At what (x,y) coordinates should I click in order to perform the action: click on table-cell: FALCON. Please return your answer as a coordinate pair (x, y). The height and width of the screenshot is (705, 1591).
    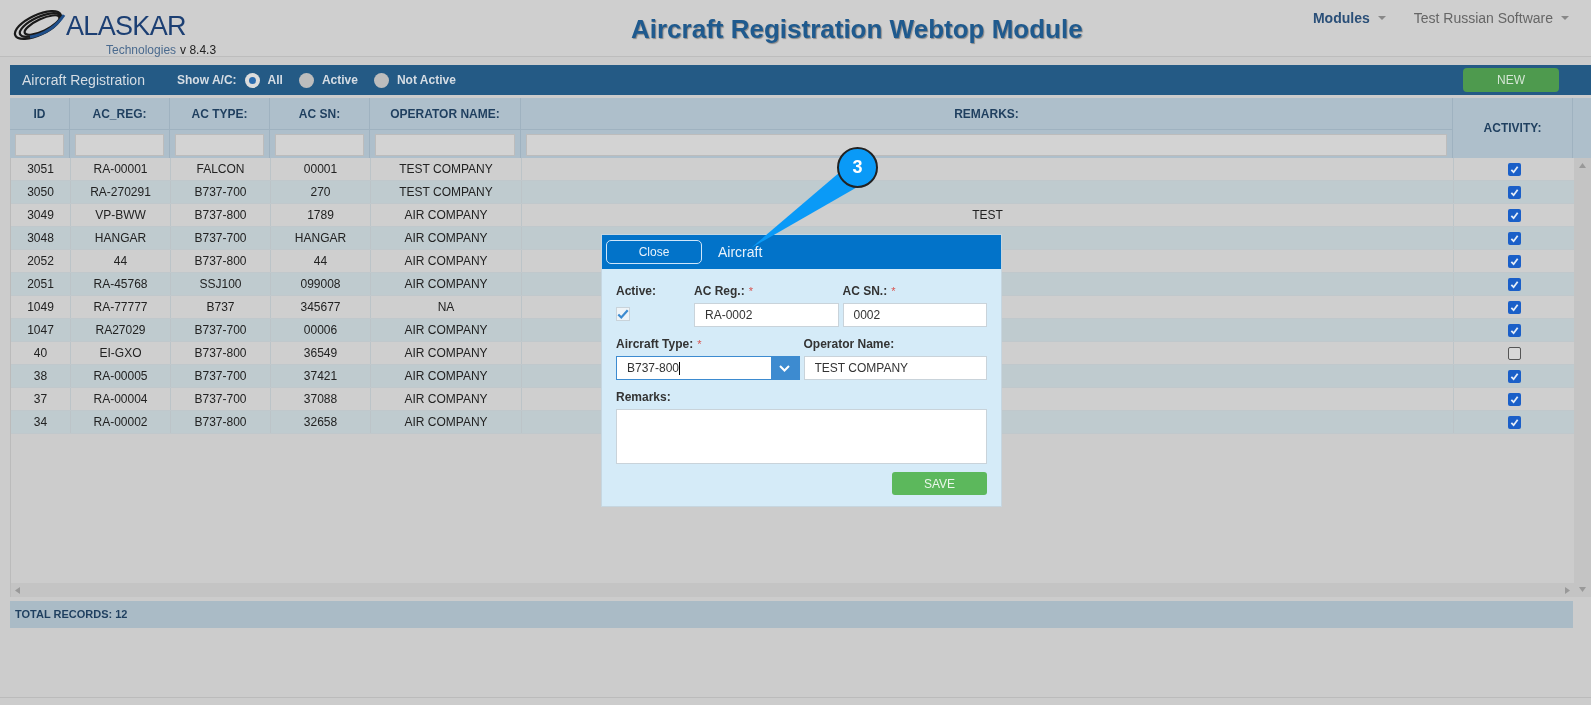
    Looking at the image, I should click on (221, 169).